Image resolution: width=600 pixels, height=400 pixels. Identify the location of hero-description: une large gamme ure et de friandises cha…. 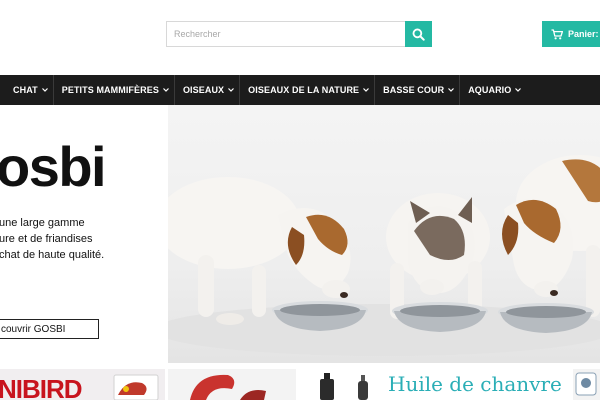
(52, 239).